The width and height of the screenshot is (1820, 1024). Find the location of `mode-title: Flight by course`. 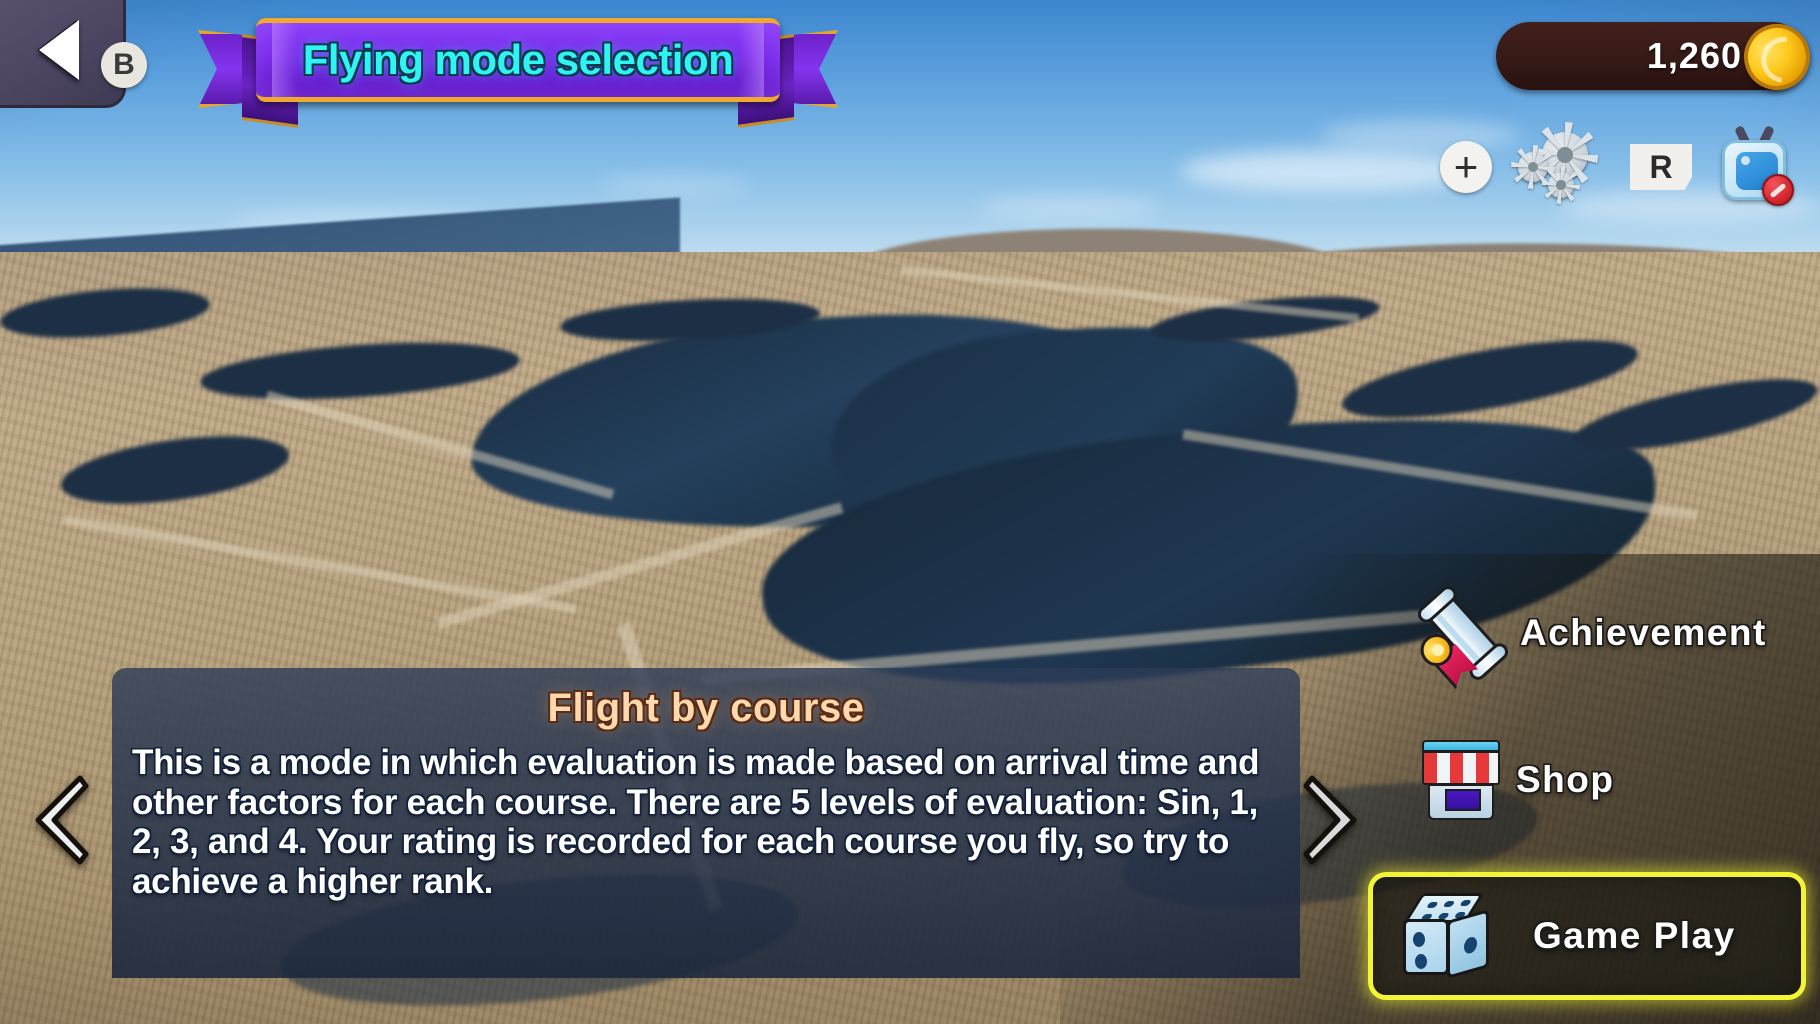

mode-title: Flight by course is located at coordinates (706, 708).